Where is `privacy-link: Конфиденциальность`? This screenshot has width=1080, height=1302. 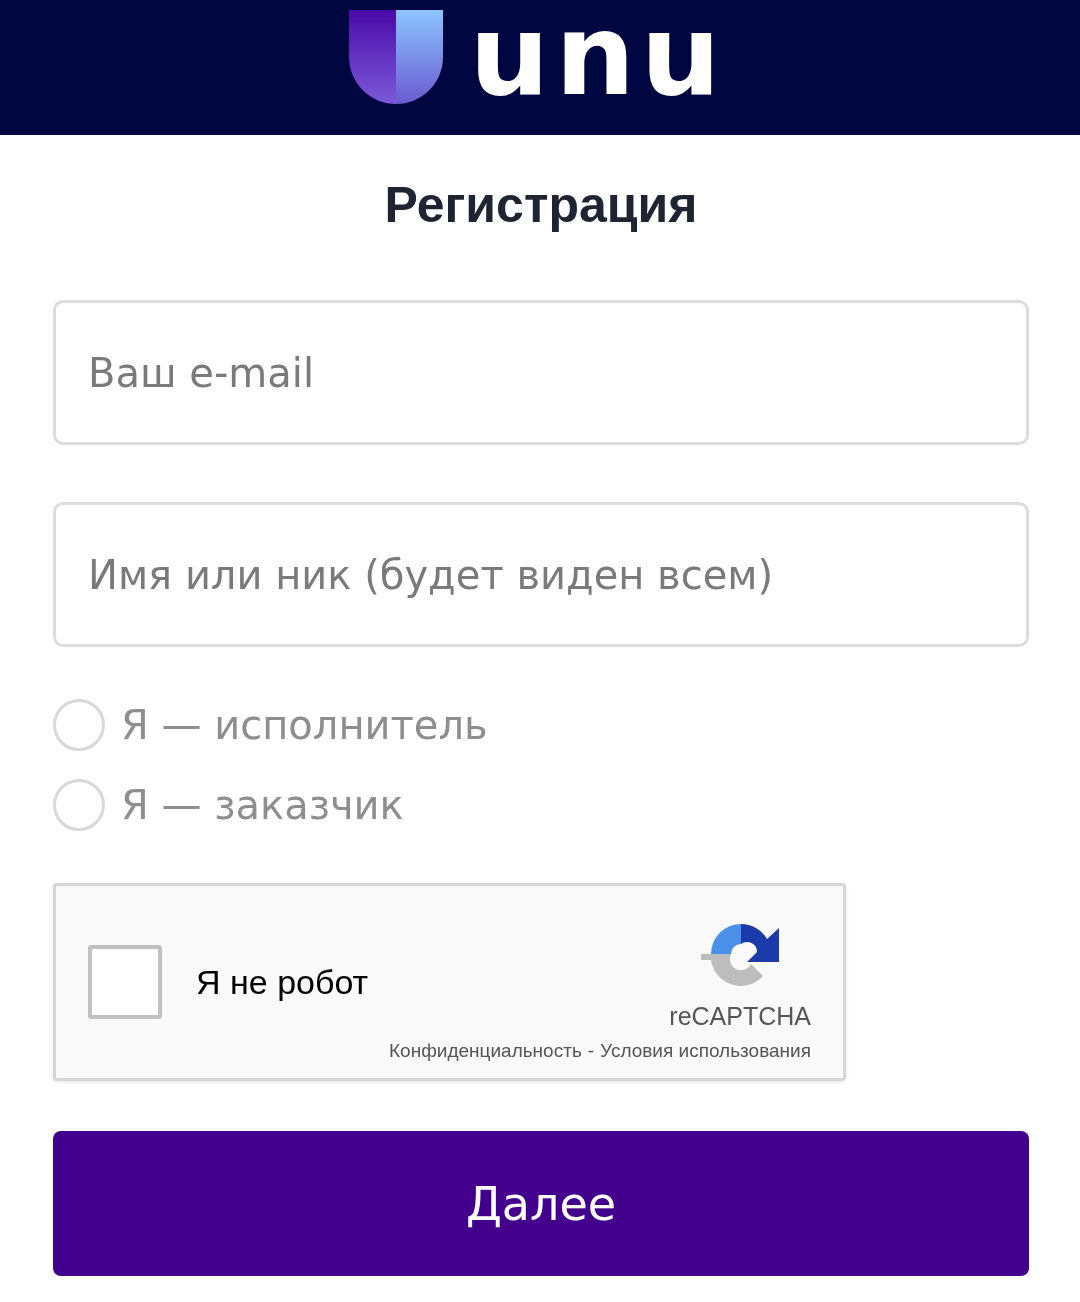
privacy-link: Конфиденциальность is located at coordinates (485, 1051).